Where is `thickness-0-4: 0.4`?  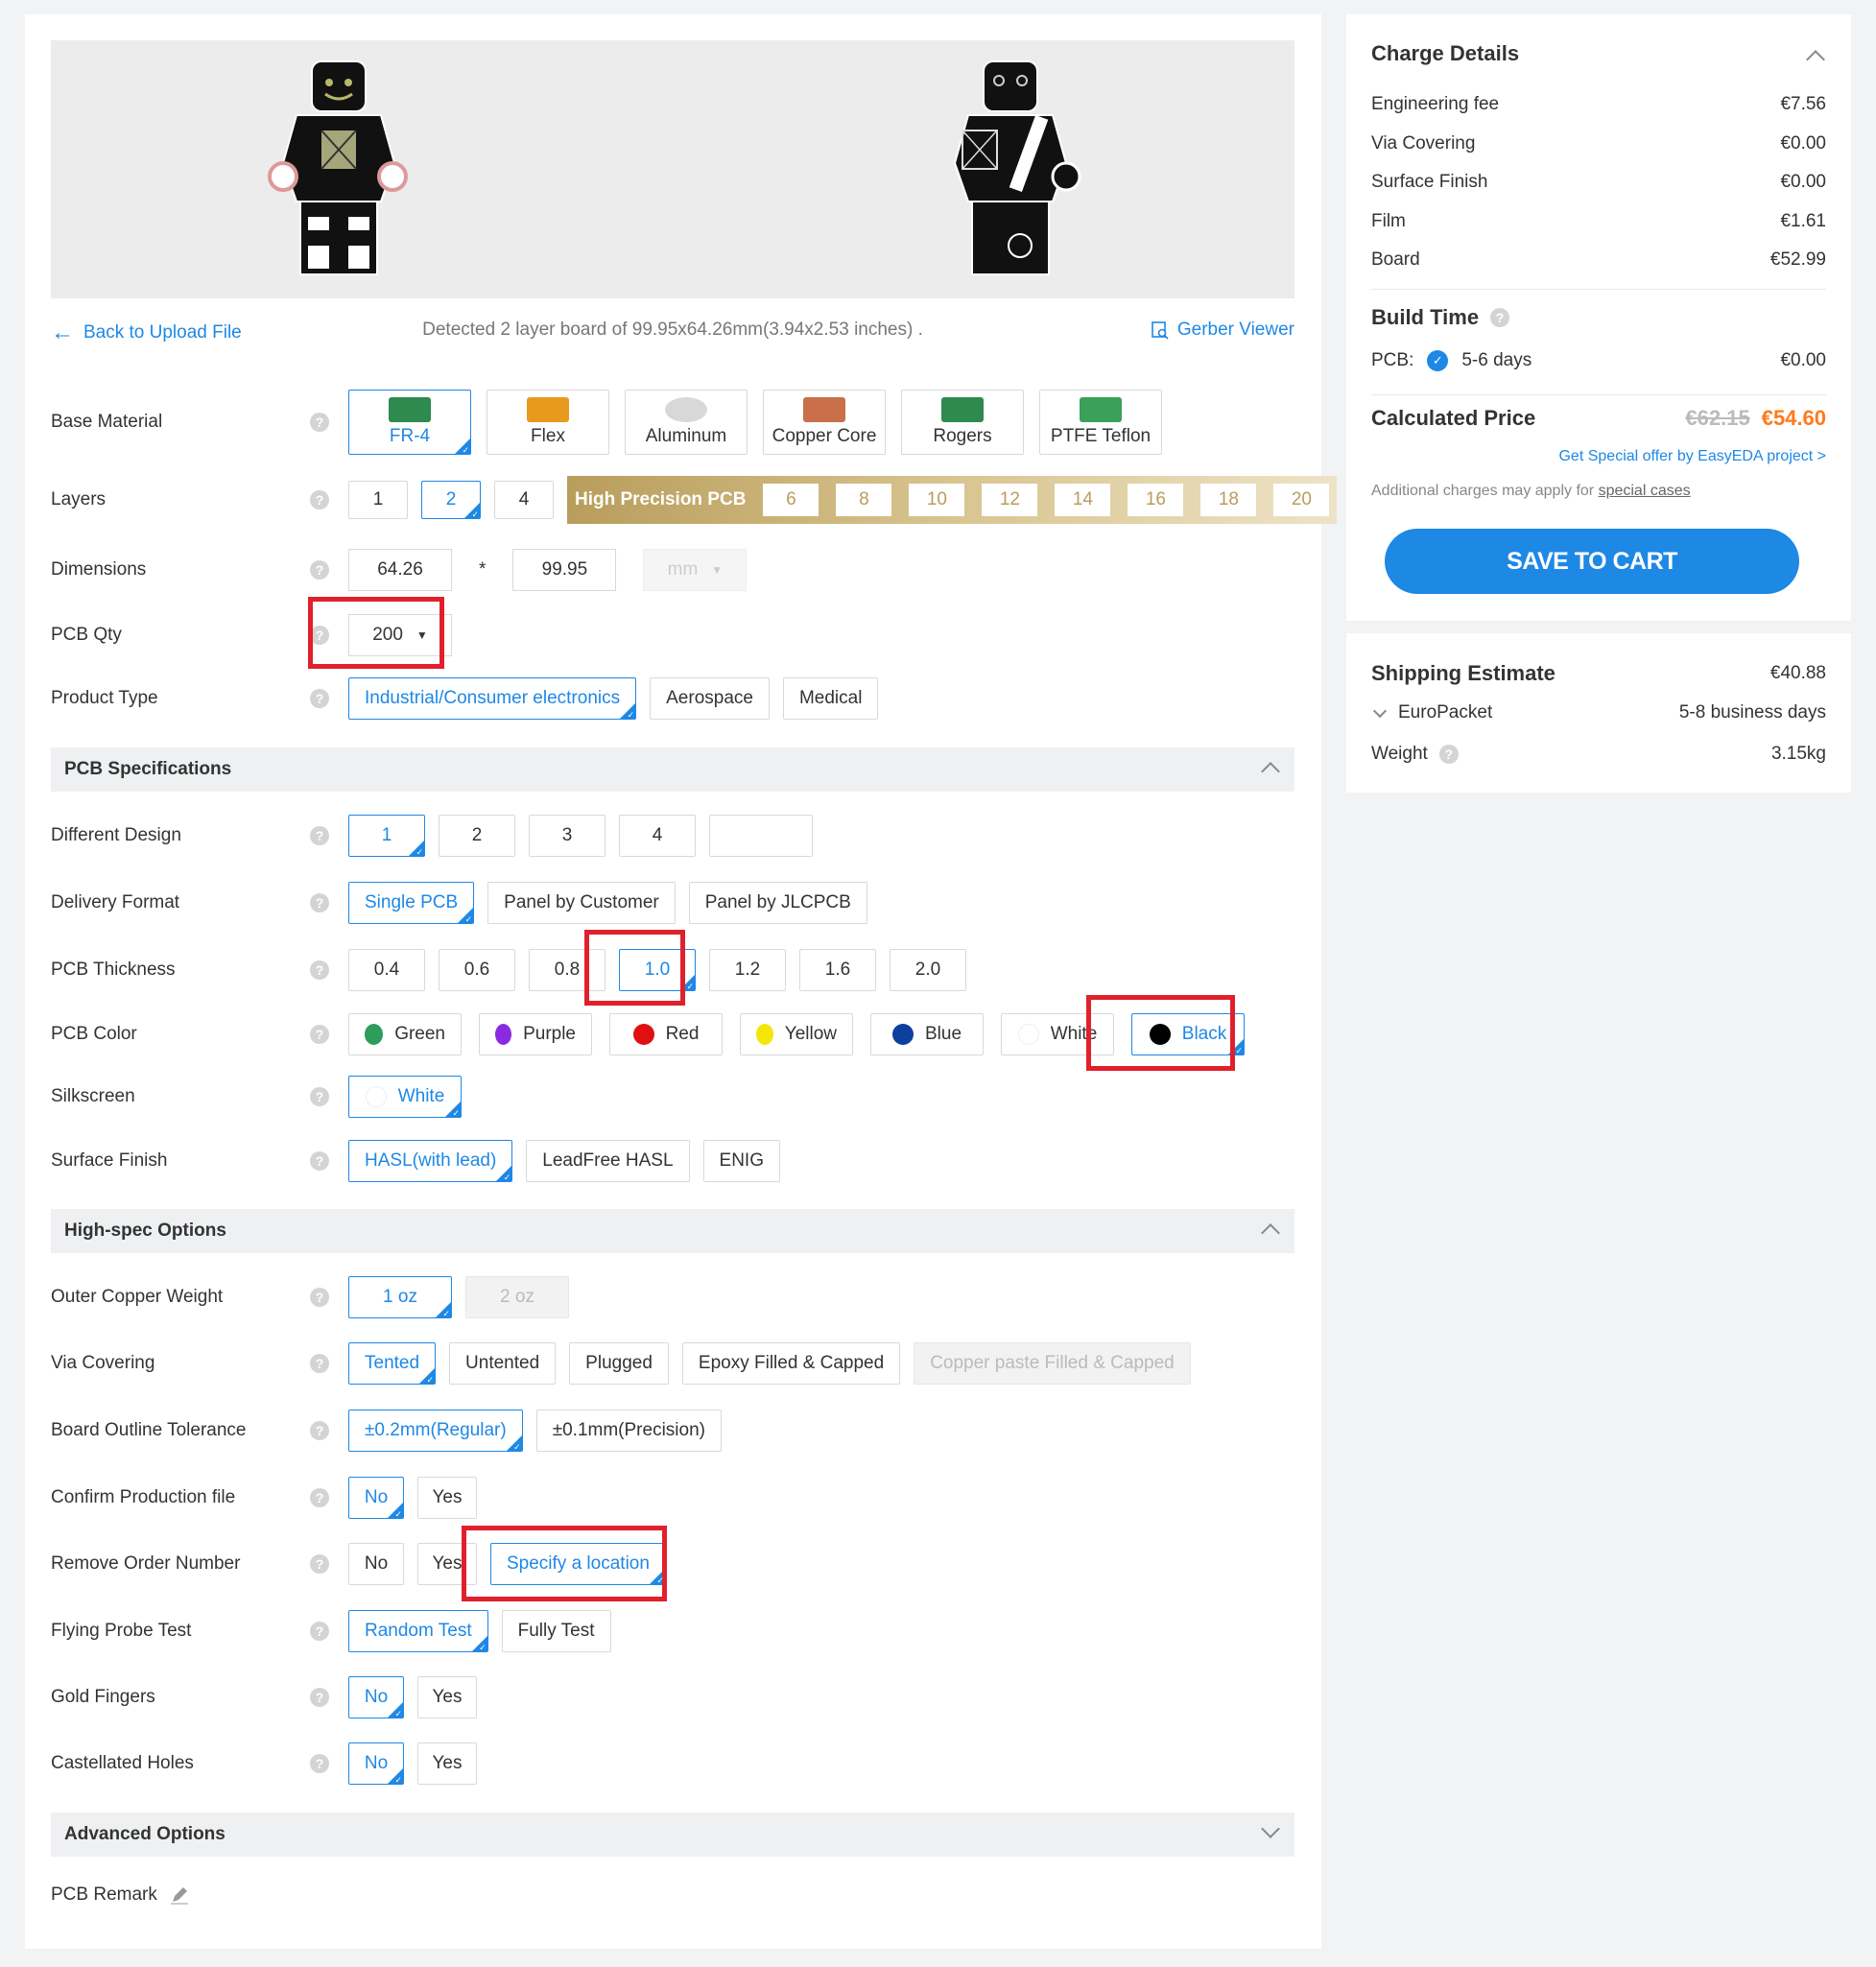 thickness-0-4: 0.4 is located at coordinates (386, 970).